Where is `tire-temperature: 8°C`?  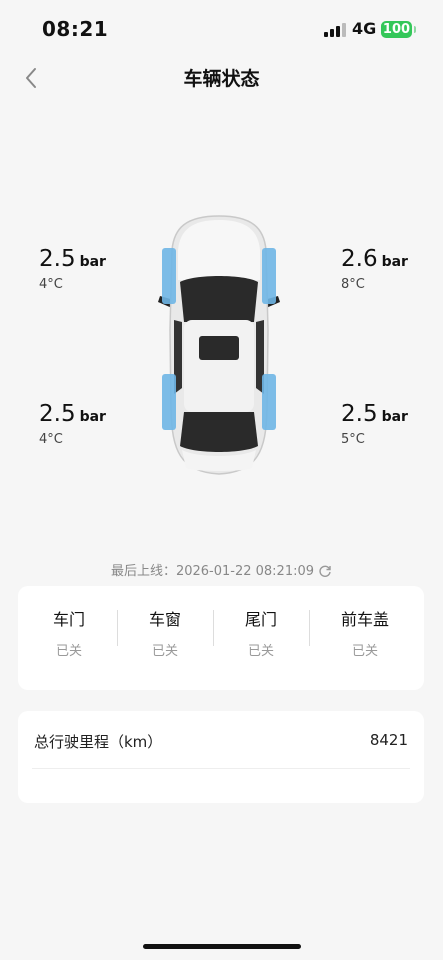 tire-temperature: 8°C is located at coordinates (353, 284).